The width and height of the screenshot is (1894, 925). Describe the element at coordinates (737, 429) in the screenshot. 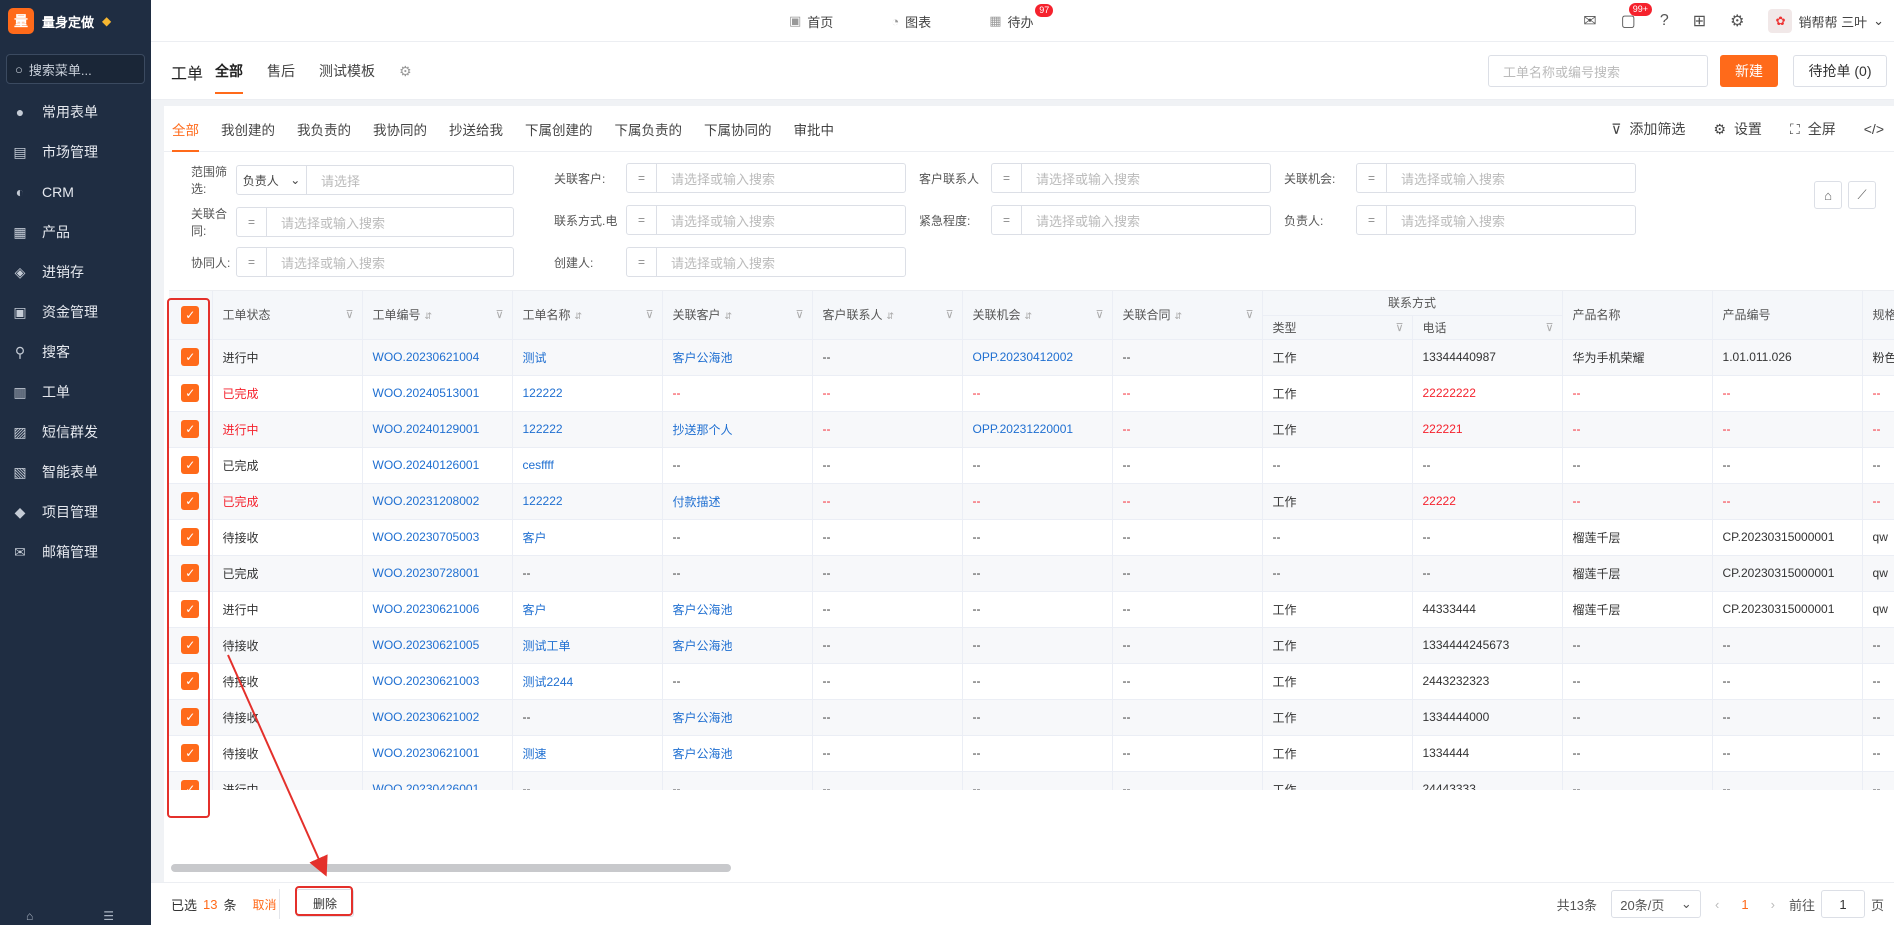

I see `cell-customer: 抄送那个人` at that location.